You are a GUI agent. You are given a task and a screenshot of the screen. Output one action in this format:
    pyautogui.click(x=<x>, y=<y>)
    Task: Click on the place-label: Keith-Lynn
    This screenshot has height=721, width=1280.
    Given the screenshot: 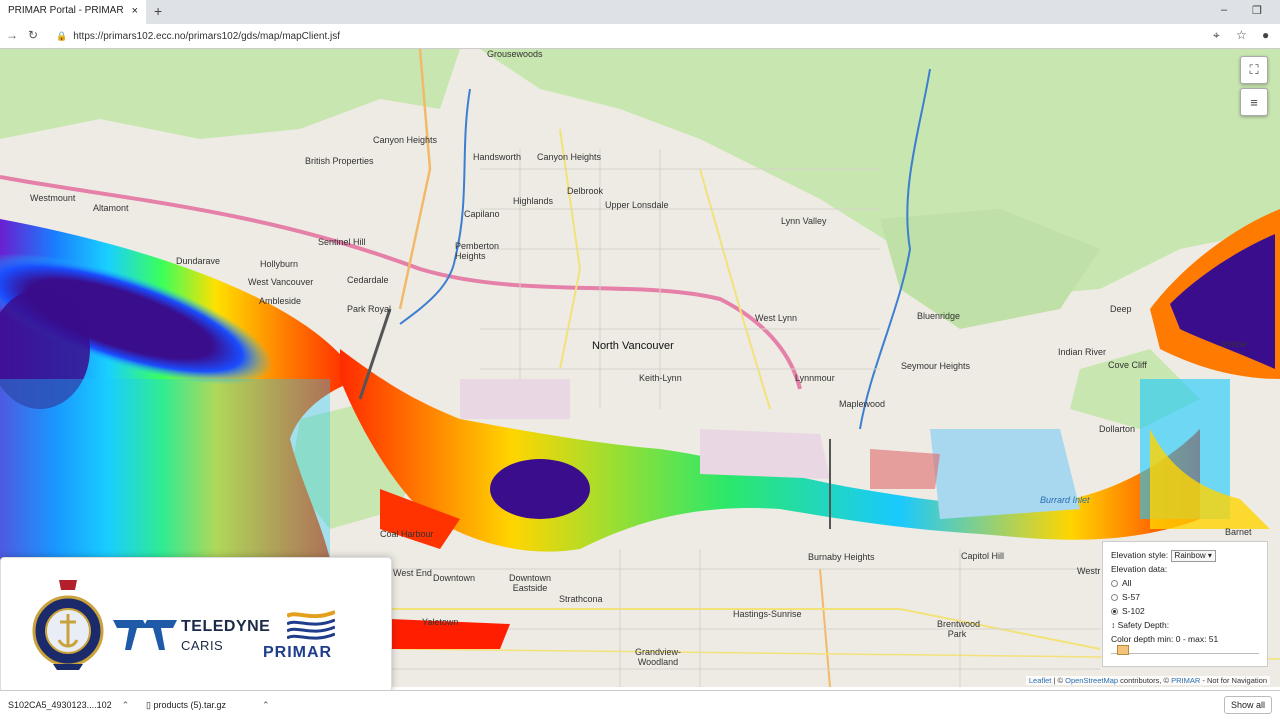 What is the action you would take?
    pyautogui.click(x=660, y=378)
    